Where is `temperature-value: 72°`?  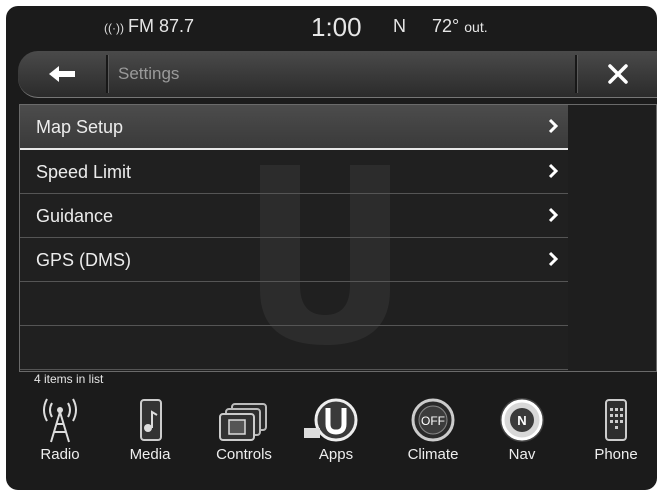
temperature-value: 72° is located at coordinates (446, 26).